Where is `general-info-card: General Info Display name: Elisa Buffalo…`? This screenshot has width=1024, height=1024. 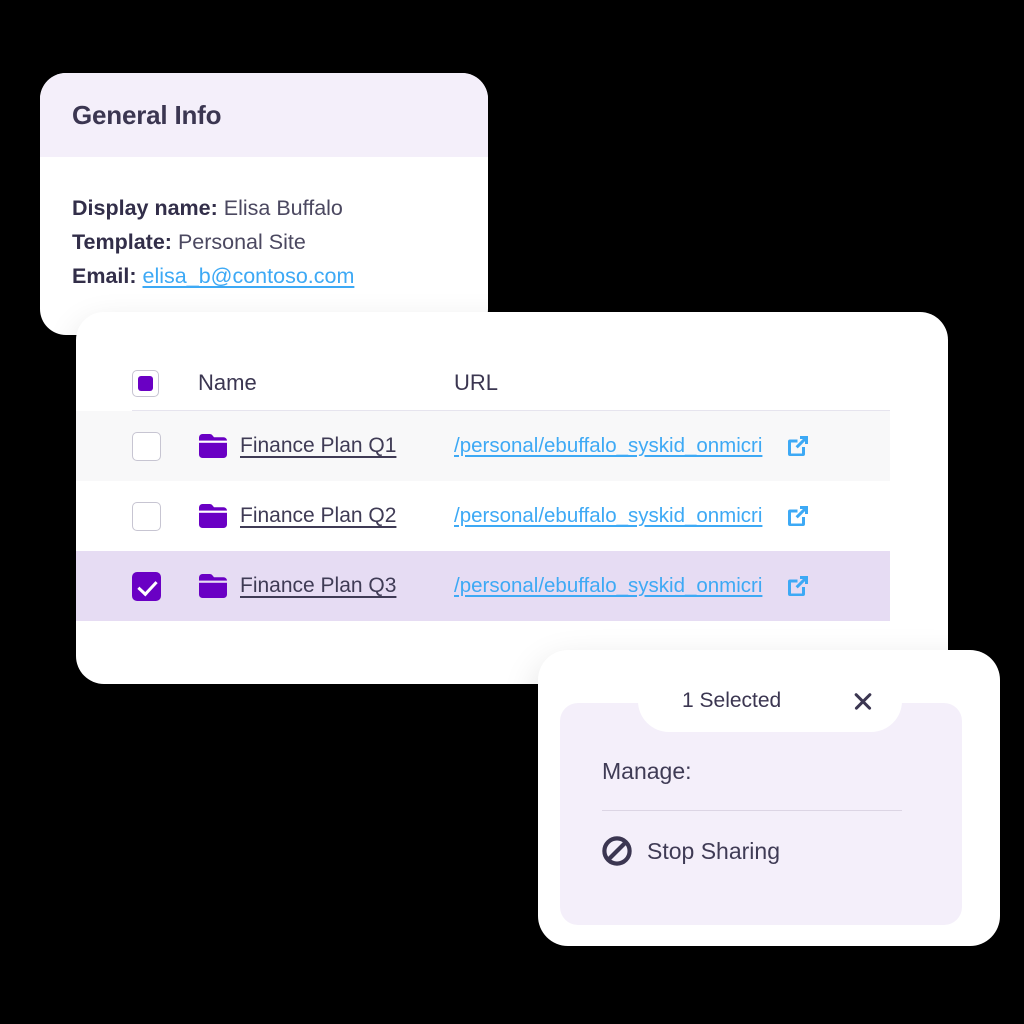
general-info-card: General Info Display name: Elisa Buffalo… is located at coordinates (264, 204).